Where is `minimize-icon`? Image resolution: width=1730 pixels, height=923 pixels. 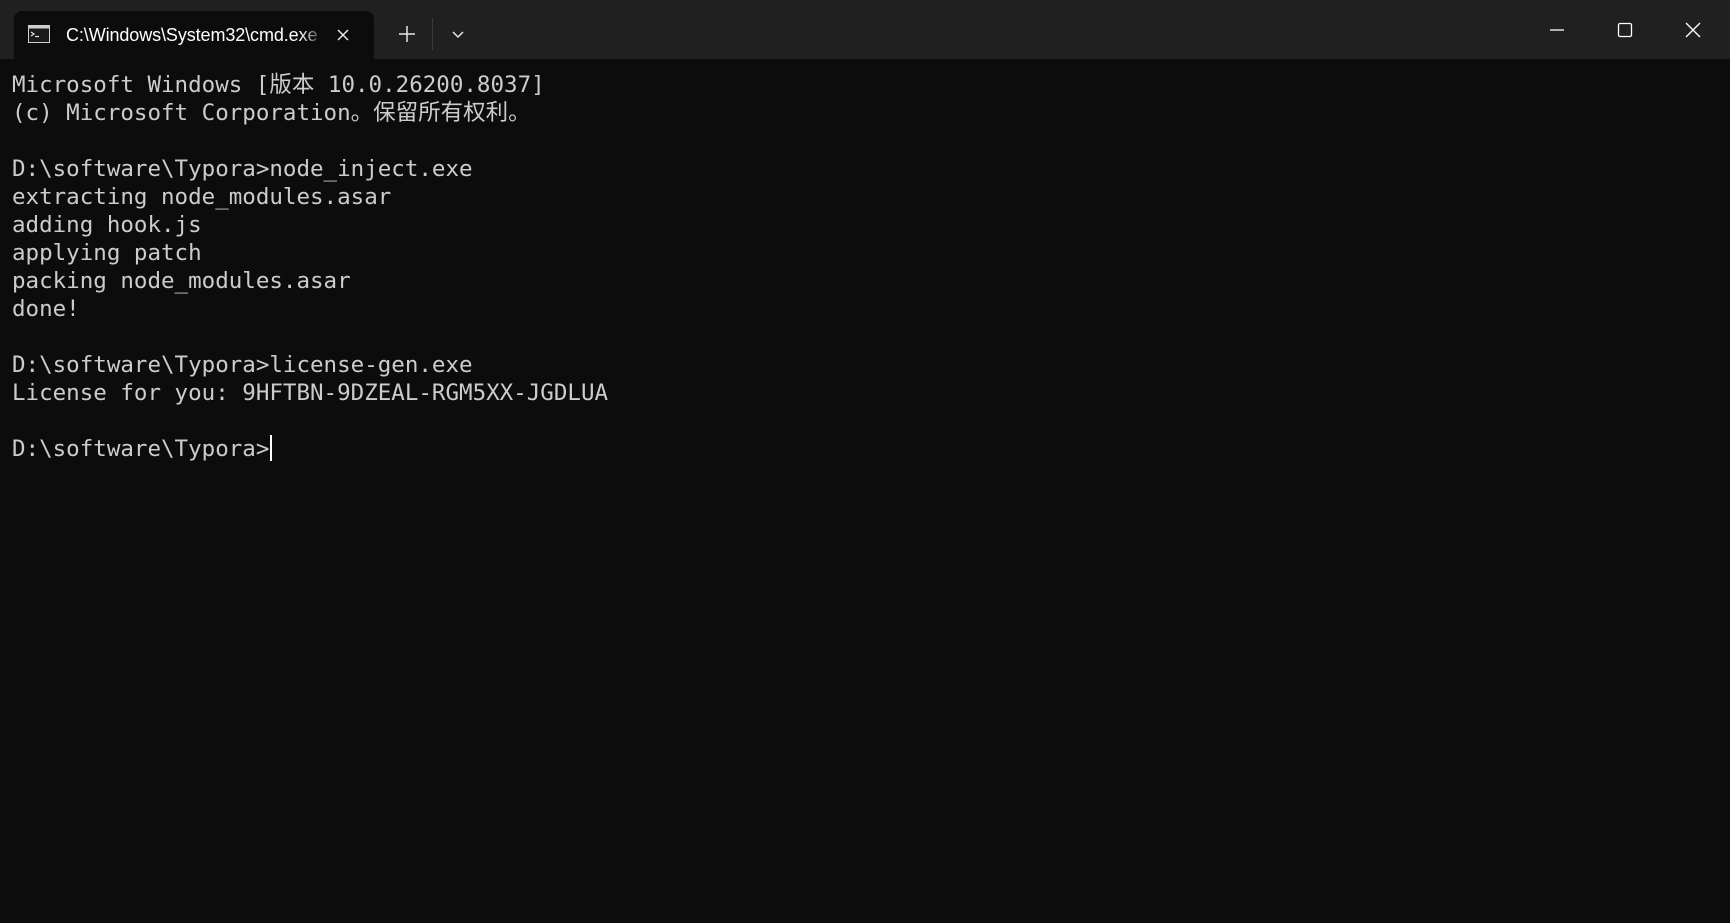
minimize-icon is located at coordinates (1557, 30).